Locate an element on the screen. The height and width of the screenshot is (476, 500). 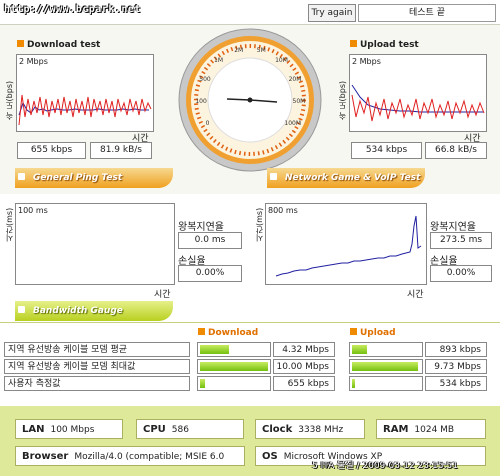
bw-download-header: Download is located at coordinates (228, 333).